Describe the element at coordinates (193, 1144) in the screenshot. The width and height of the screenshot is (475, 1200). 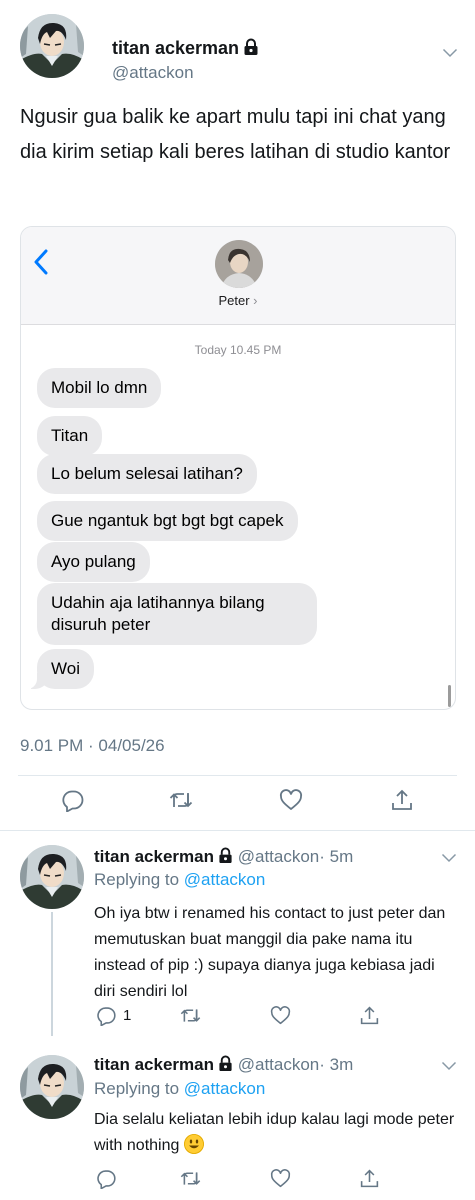
I see `smiley-emoji-icon` at that location.